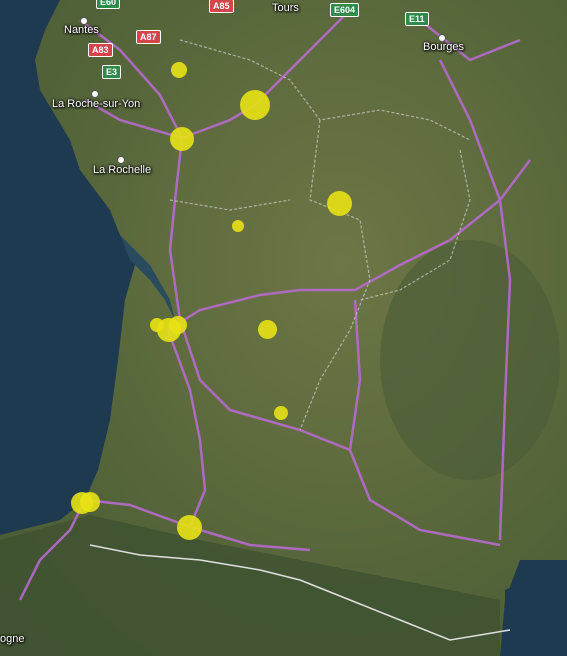 The image size is (567, 656). I want to click on city-dot-la-rochelle, so click(121, 160).